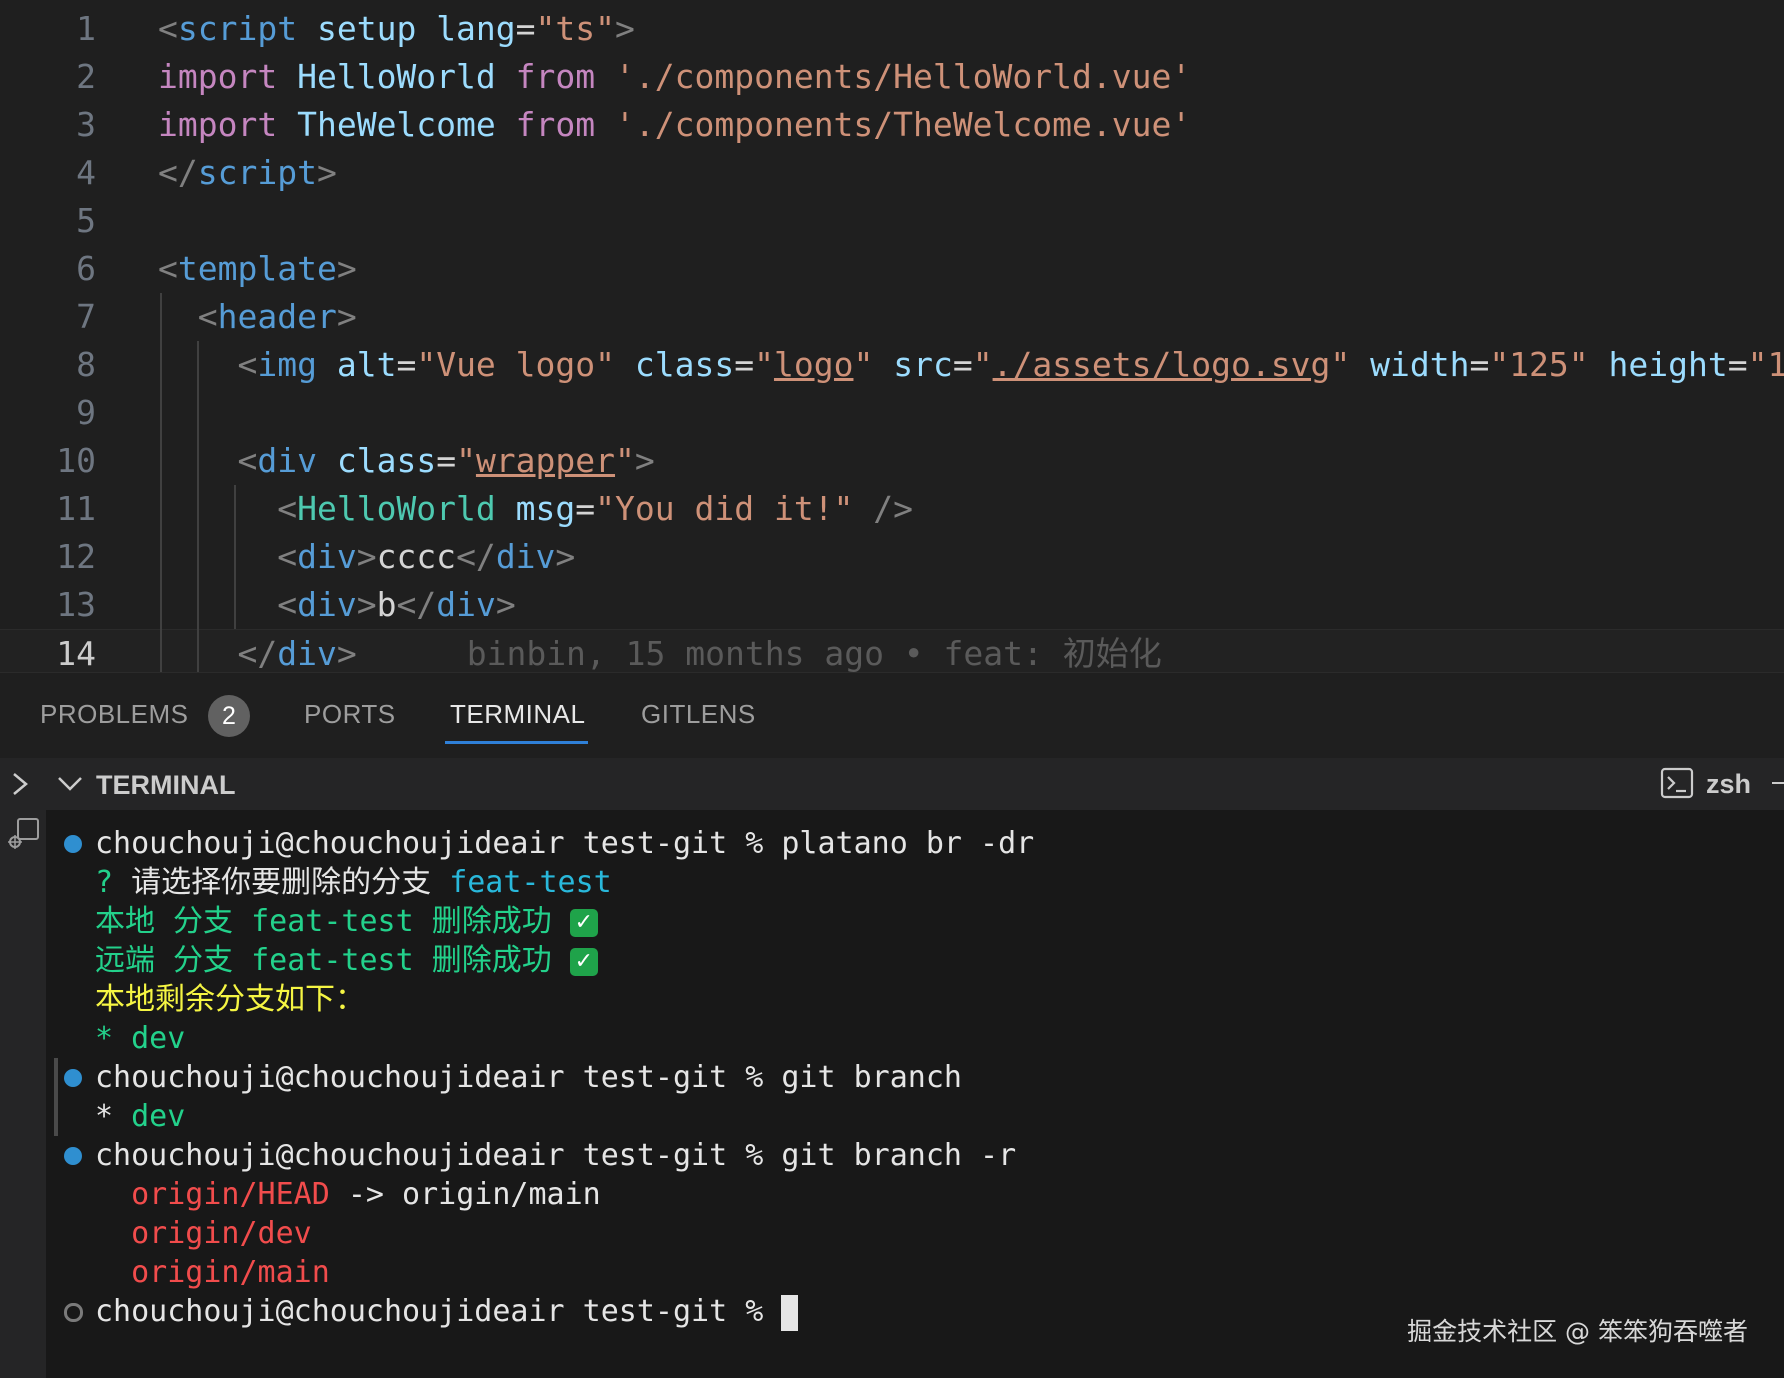 This screenshot has height=1378, width=1784. What do you see at coordinates (86, 364) in the screenshot?
I see `line-number: 8` at bounding box center [86, 364].